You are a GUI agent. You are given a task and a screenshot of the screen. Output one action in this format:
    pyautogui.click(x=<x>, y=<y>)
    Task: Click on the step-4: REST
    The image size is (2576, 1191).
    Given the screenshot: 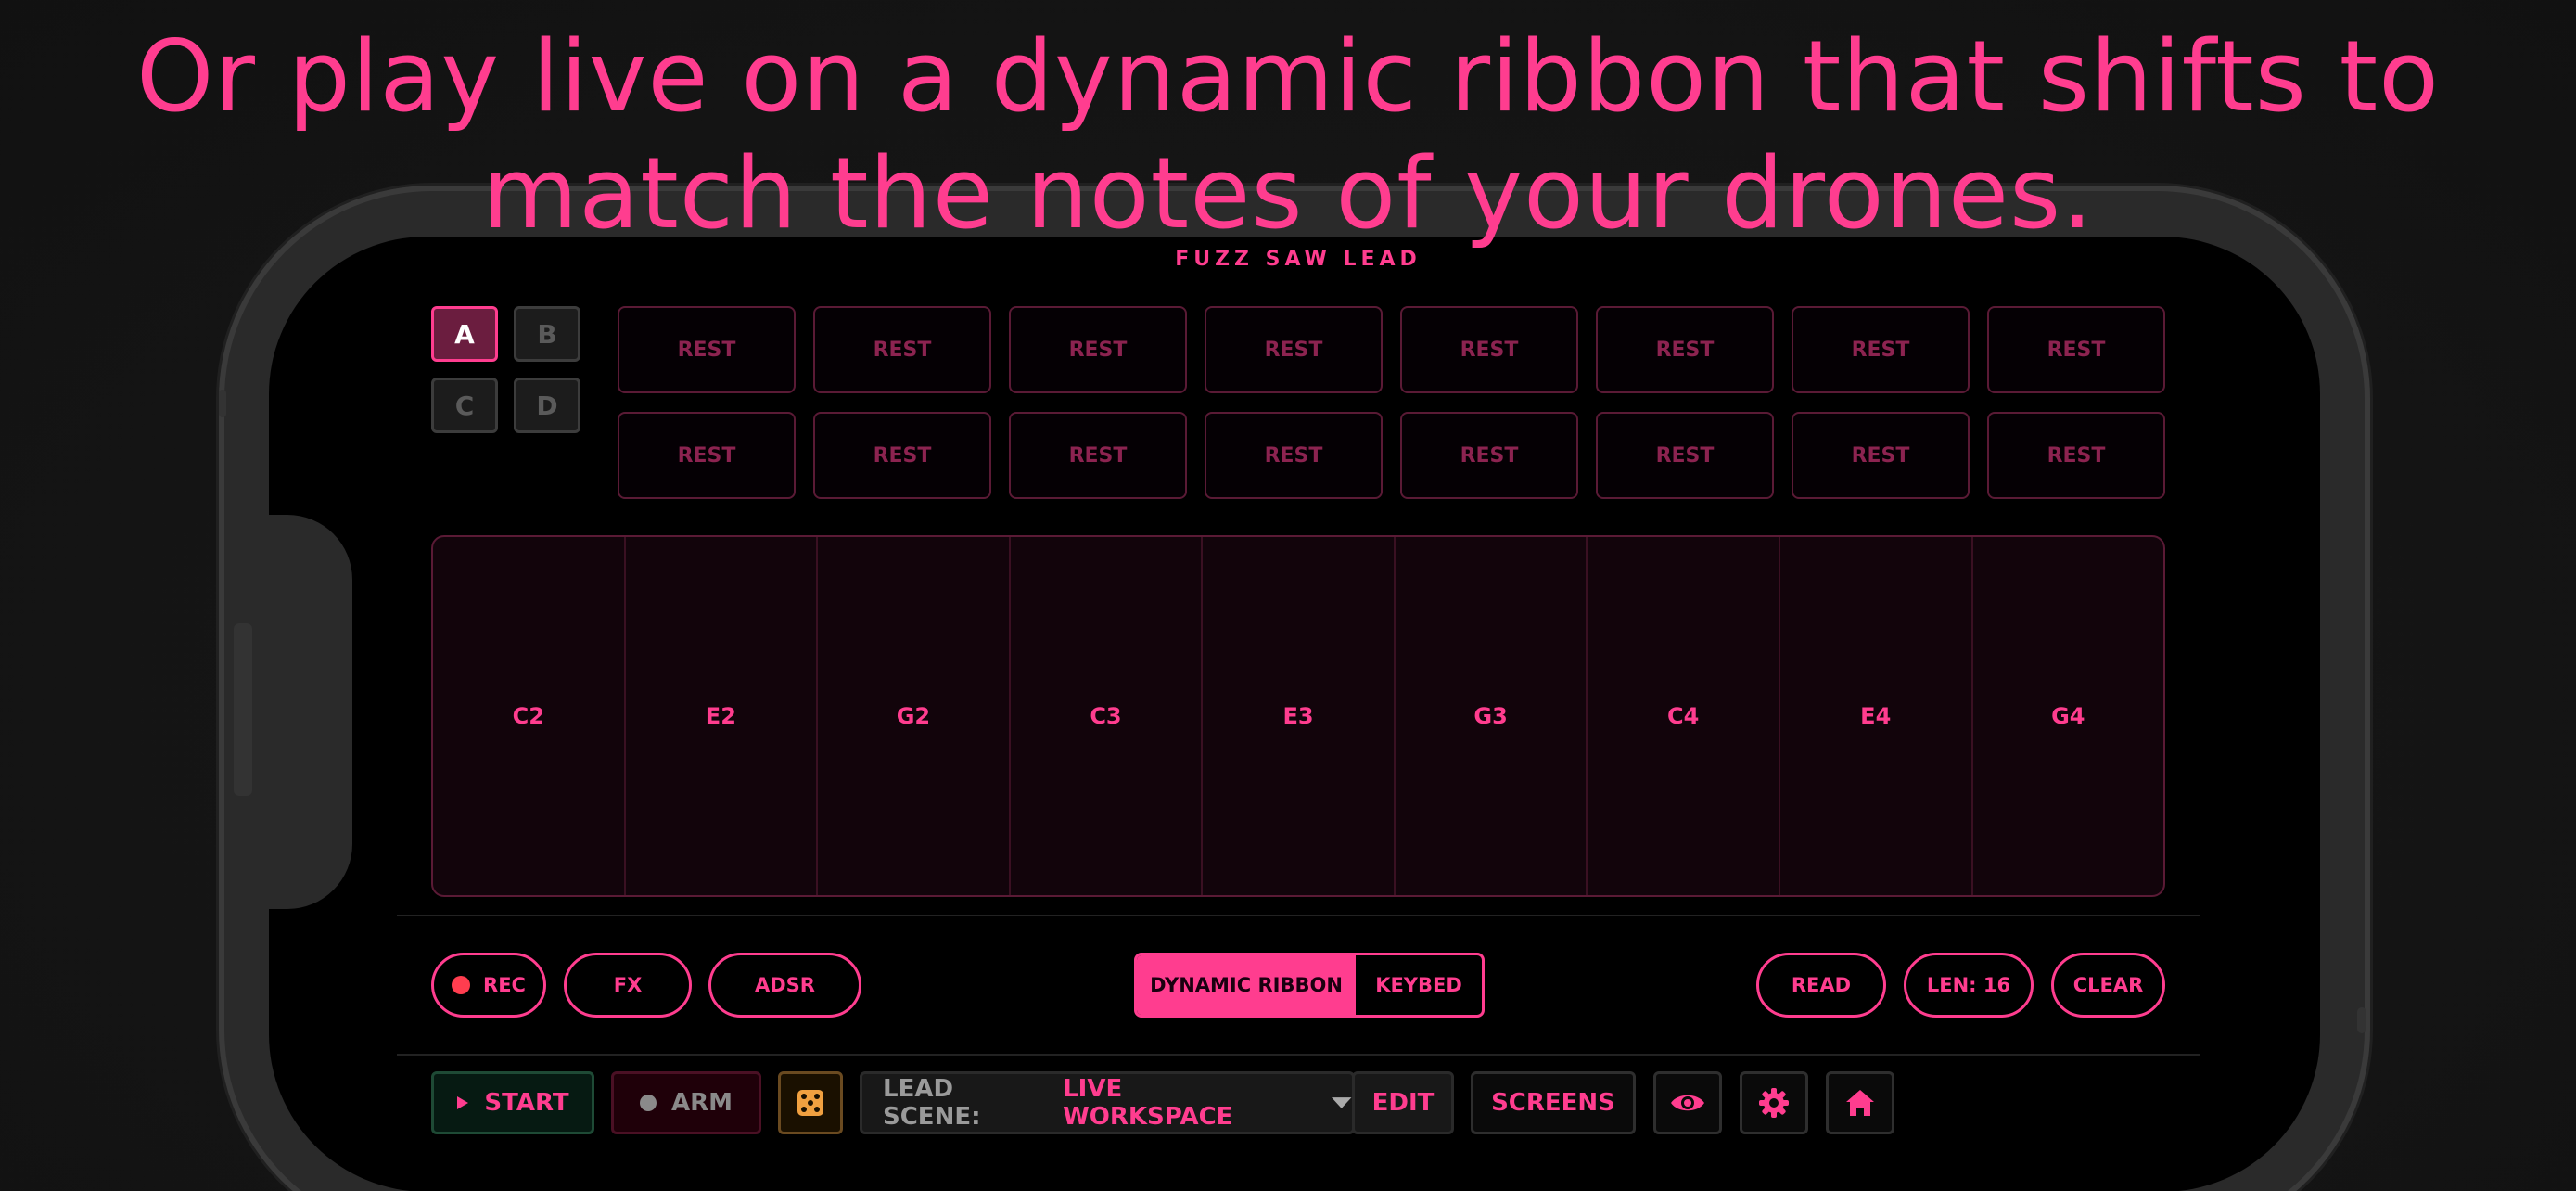 What is the action you would take?
    pyautogui.click(x=1294, y=349)
    